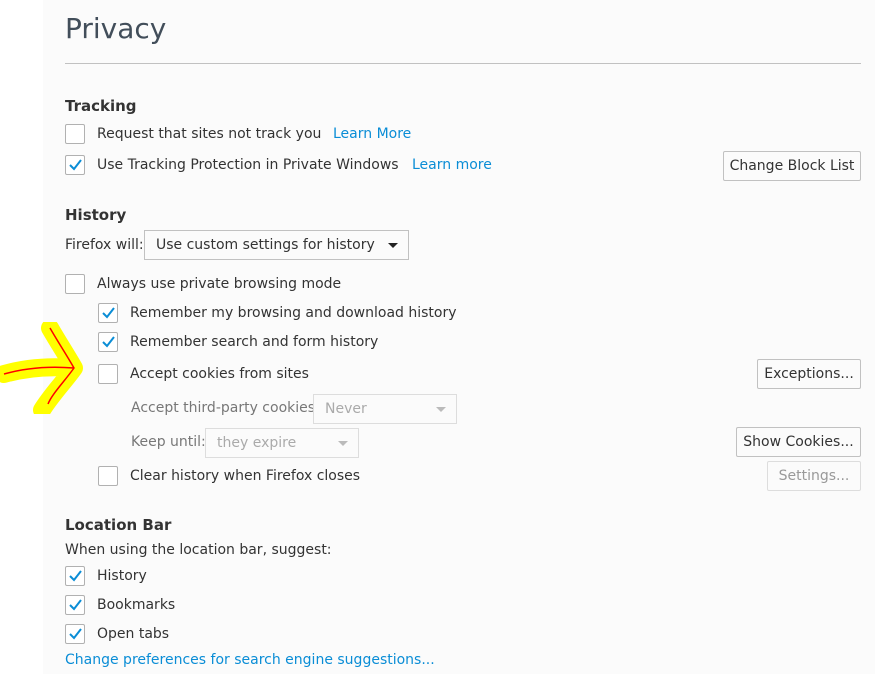 Image resolution: width=875 pixels, height=674 pixels. What do you see at coordinates (219, 284) in the screenshot?
I see `always-private-label: Always use private browsing mode` at bounding box center [219, 284].